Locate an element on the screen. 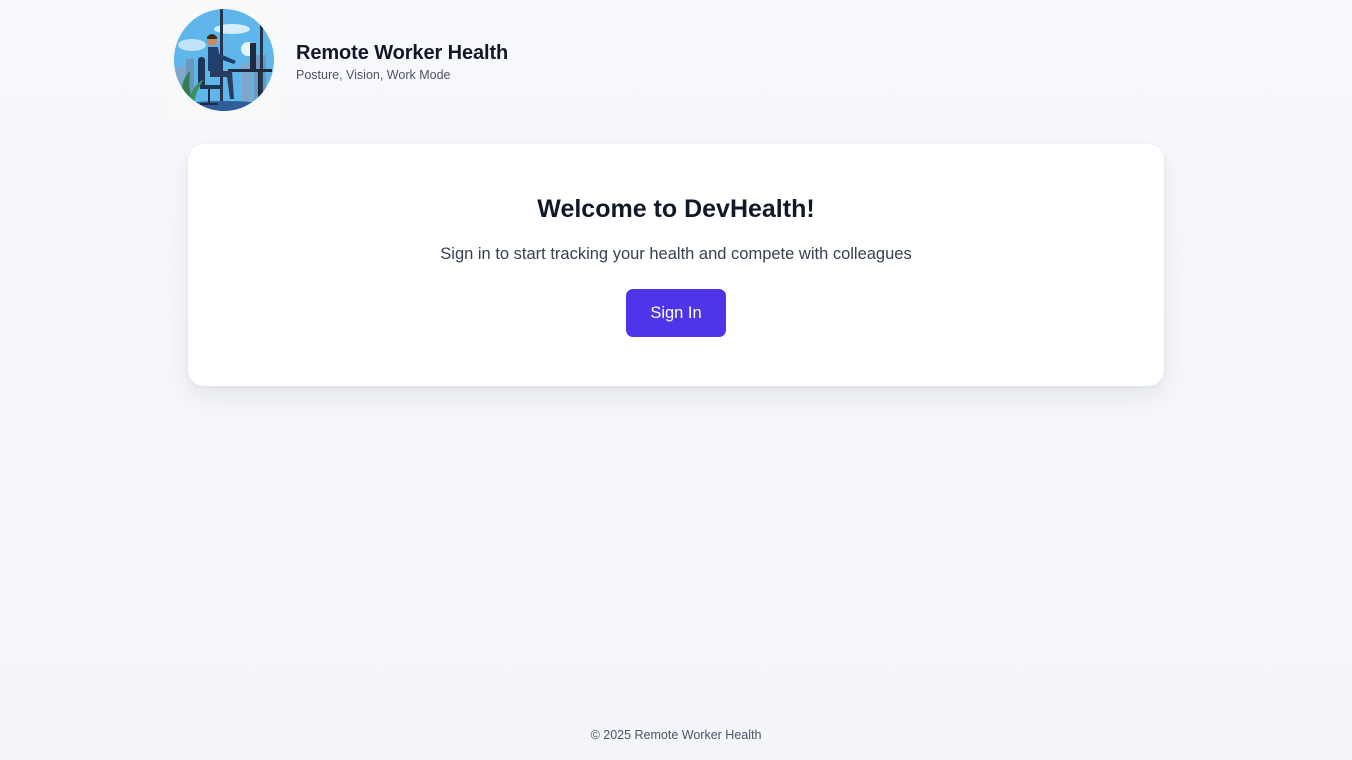 This screenshot has height=760, width=1352. app-logo is located at coordinates (224, 61).